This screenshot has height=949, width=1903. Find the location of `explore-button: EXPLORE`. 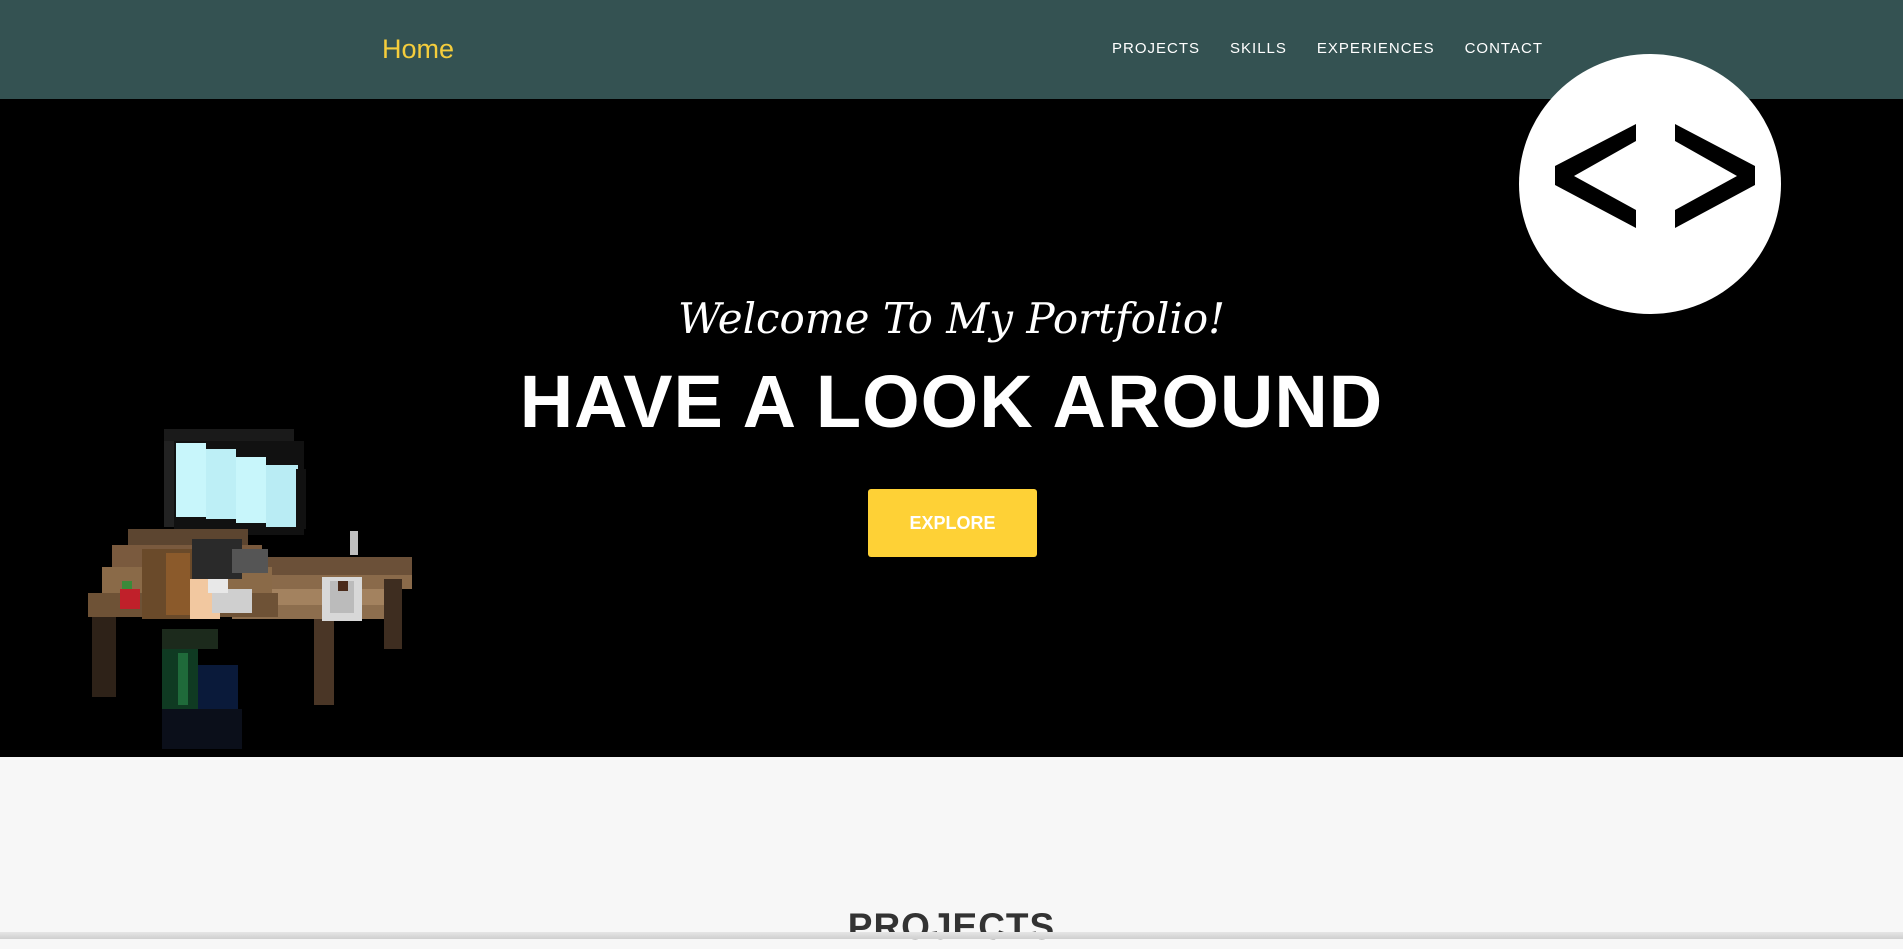

explore-button: EXPLORE is located at coordinates (952, 523).